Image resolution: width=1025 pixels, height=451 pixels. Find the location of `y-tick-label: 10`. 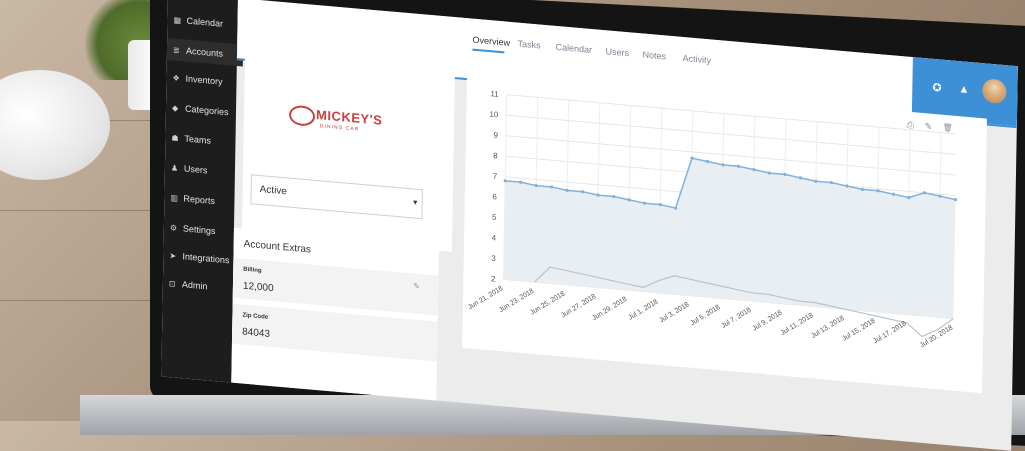

y-tick-label: 10 is located at coordinates (494, 115).